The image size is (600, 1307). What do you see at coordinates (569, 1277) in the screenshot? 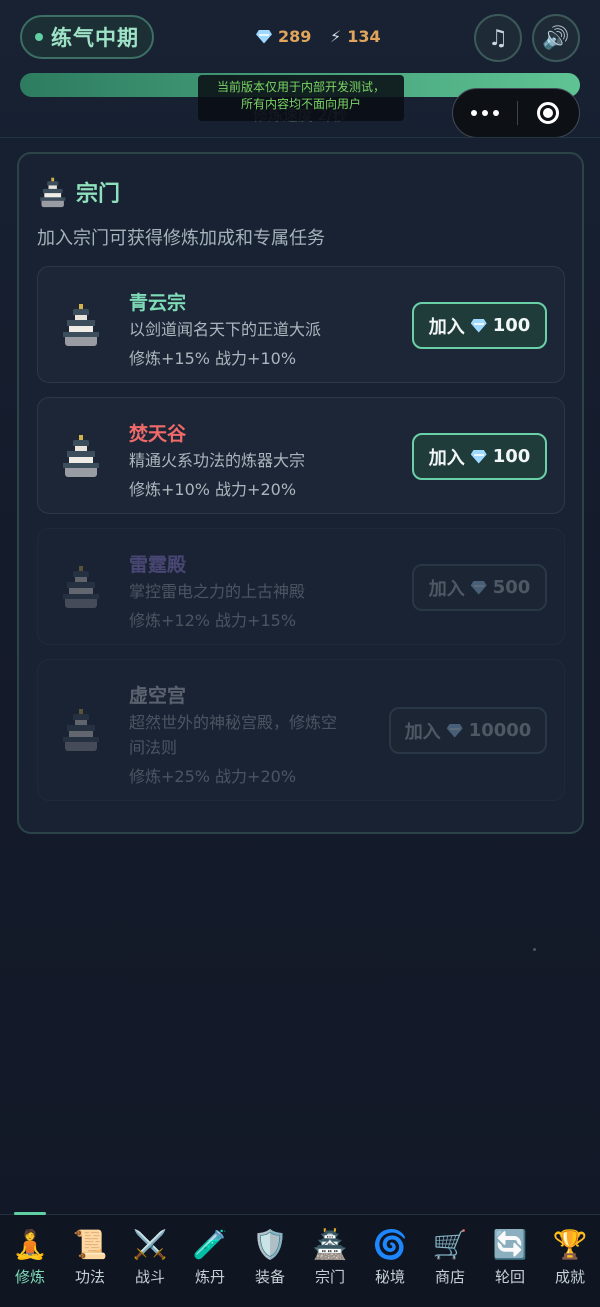
I see `nav-label: 成就` at bounding box center [569, 1277].